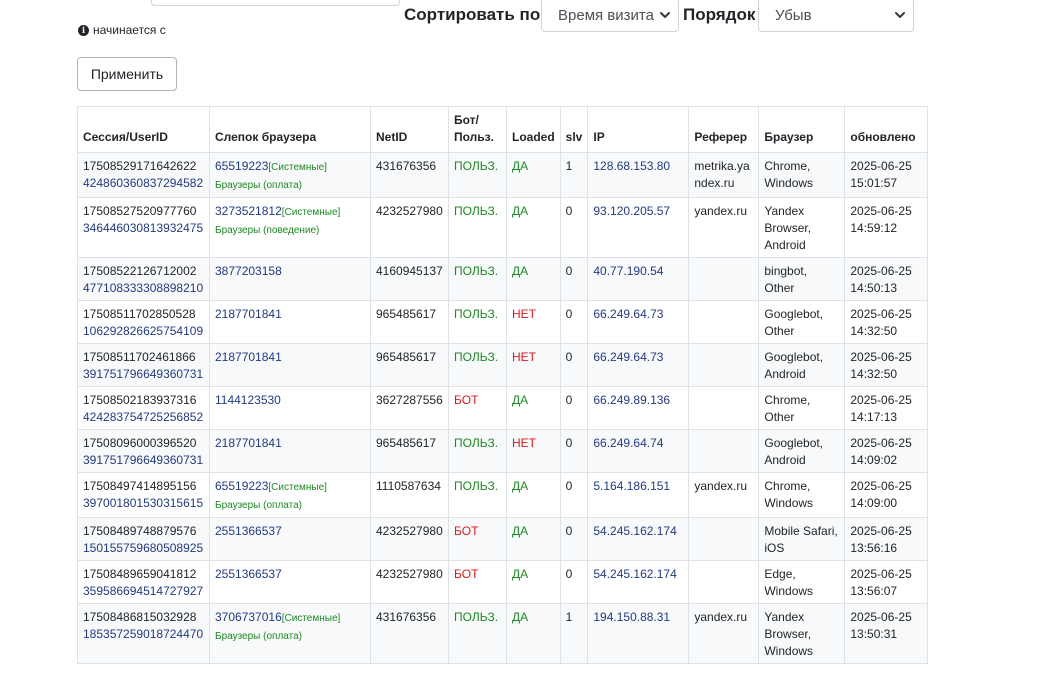 This screenshot has height=683, width=1061. I want to click on session-id: 17508486815032928, so click(140, 617).